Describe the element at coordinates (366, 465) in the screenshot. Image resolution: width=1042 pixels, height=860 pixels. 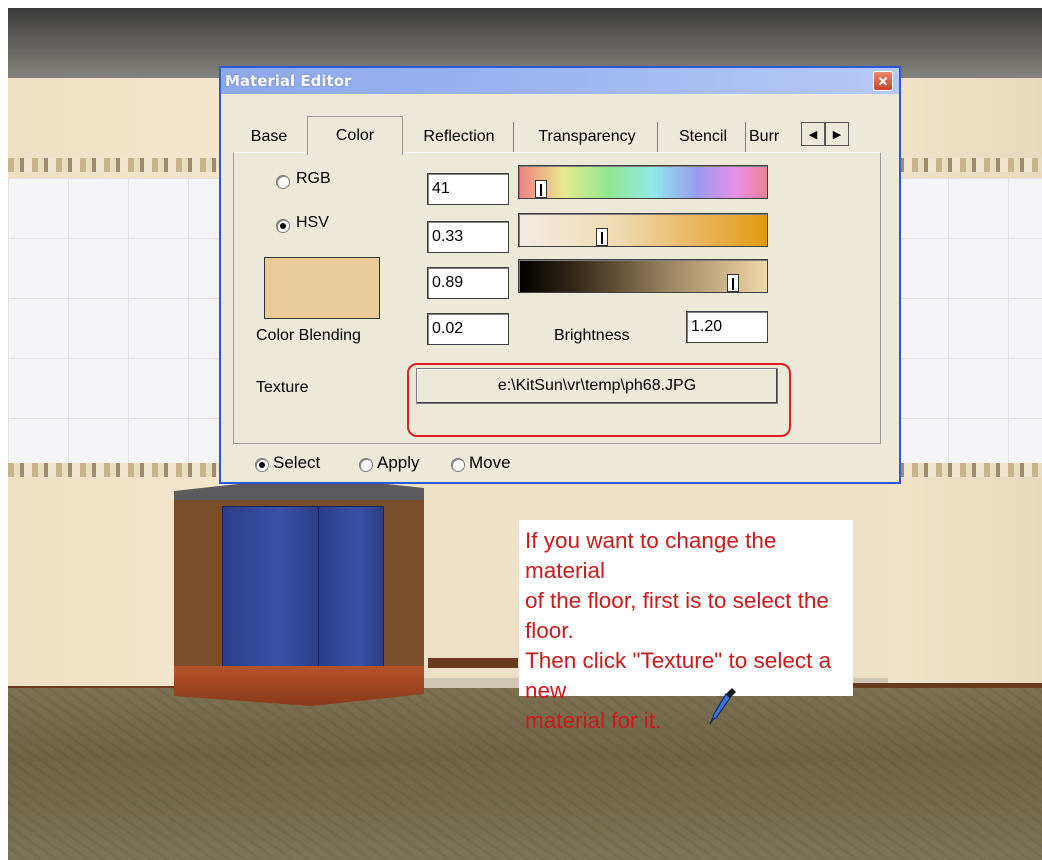
I see `apply-mode-radio` at that location.